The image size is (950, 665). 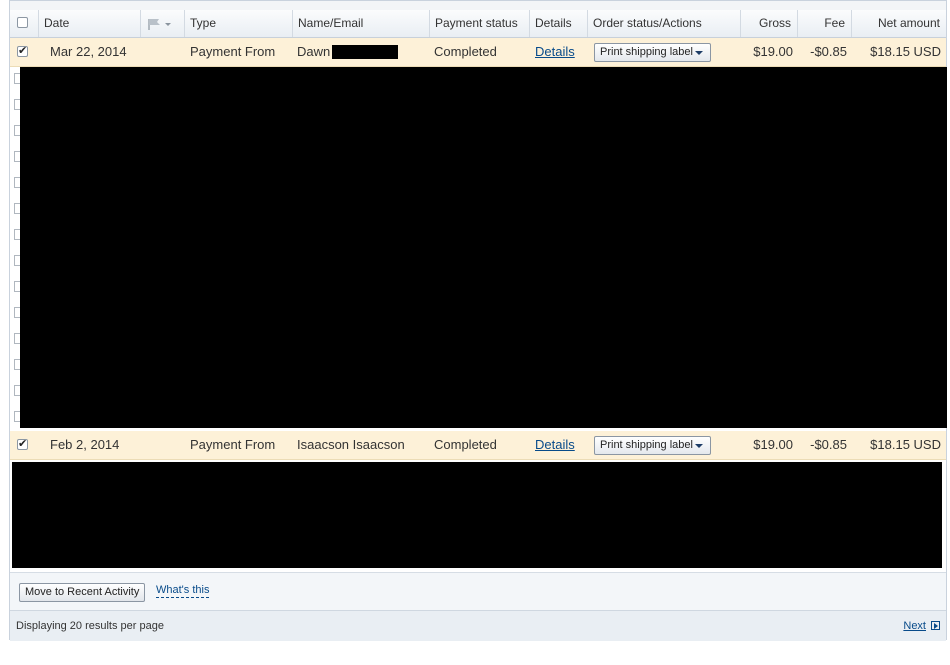 I want to click on header-net-amount: Net amount, so click(x=899, y=23).